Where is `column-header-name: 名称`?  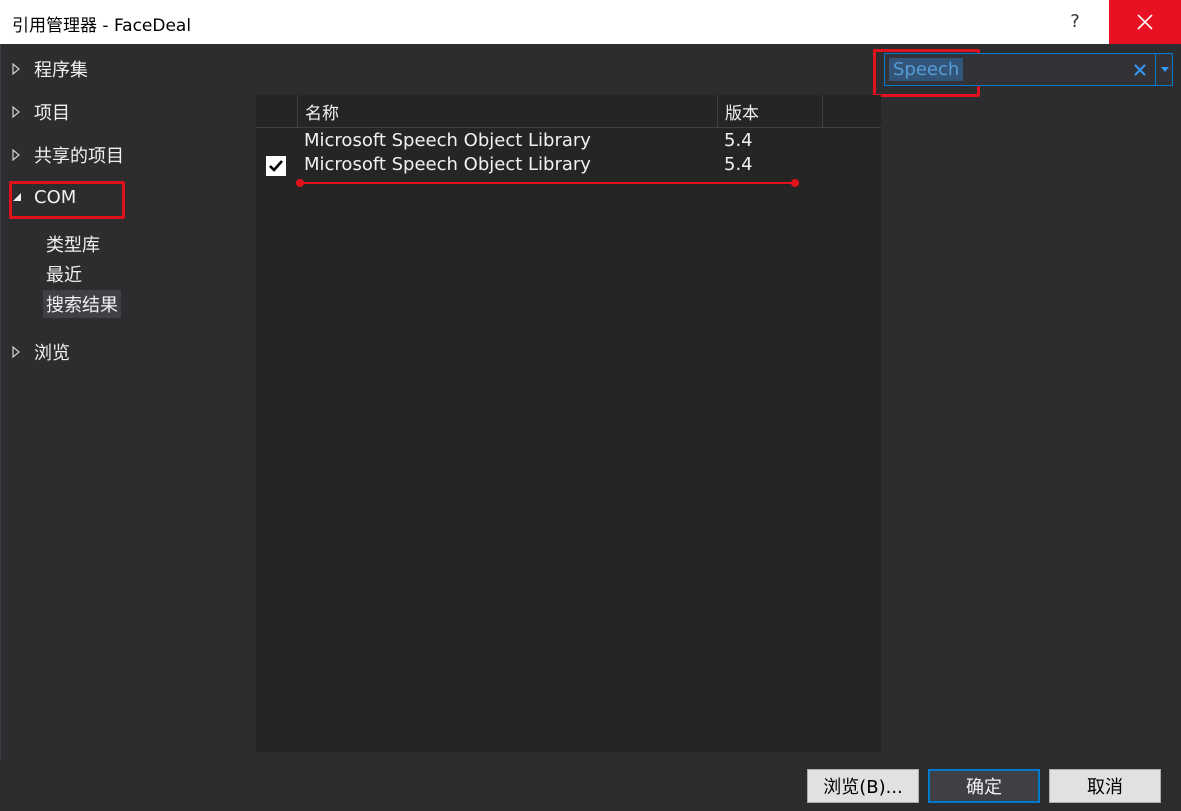 column-header-name: 名称 is located at coordinates (508, 111).